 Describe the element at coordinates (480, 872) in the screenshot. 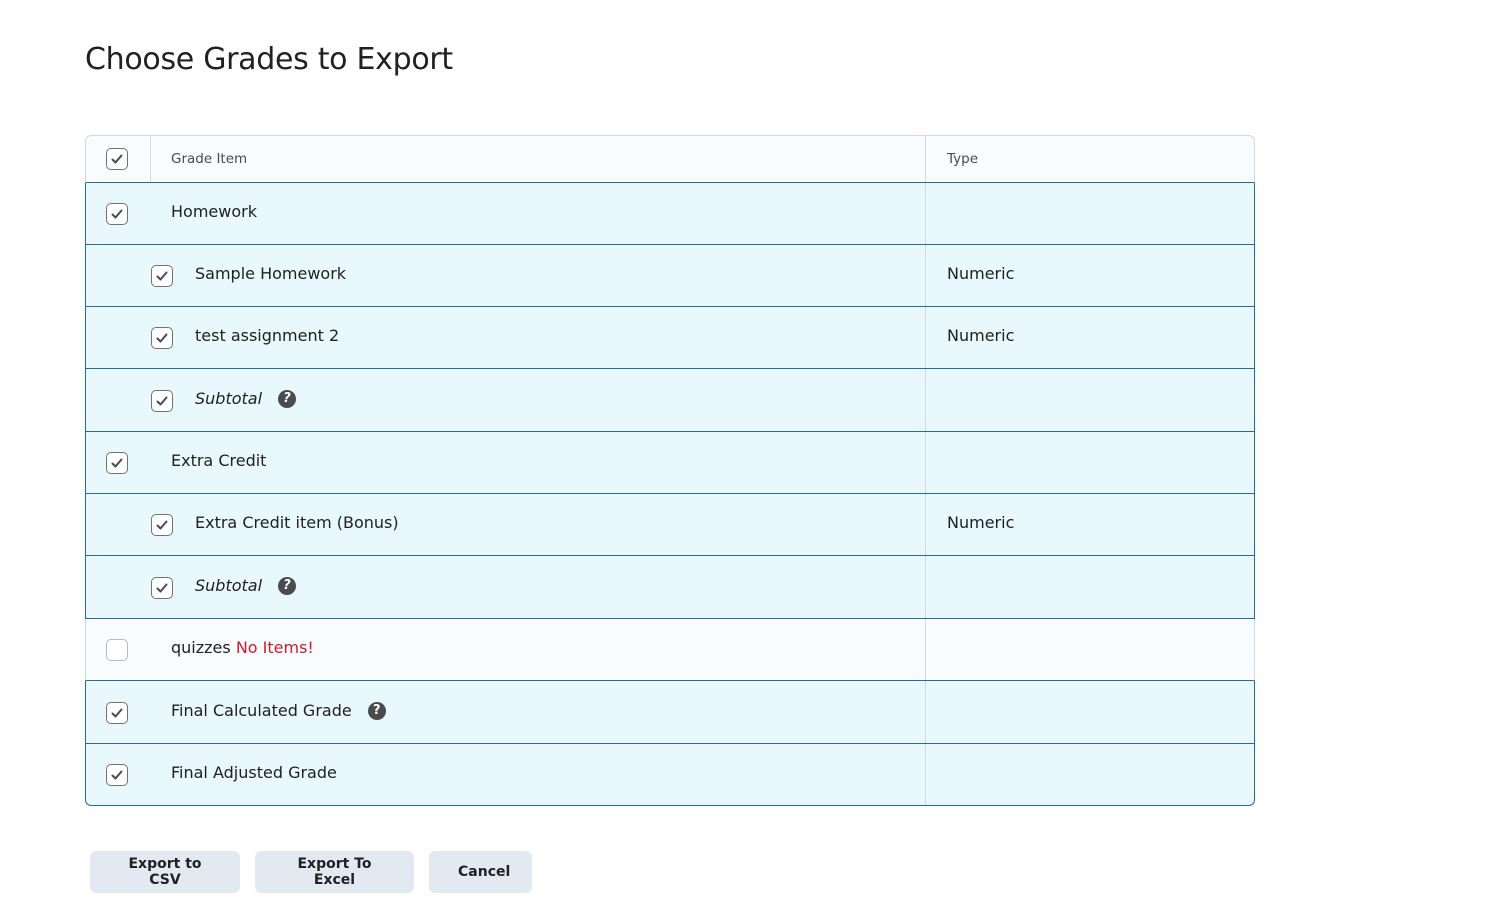

I see `cancel-button: Cancel` at that location.